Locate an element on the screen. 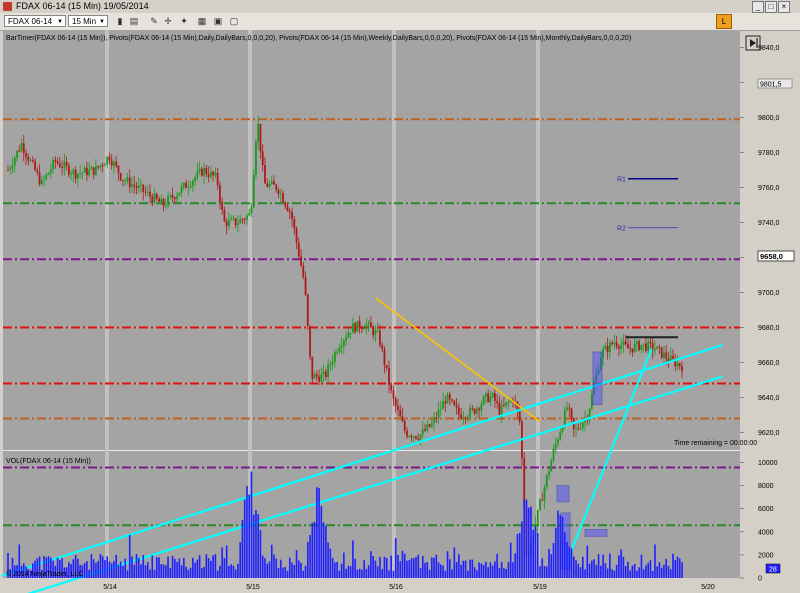 Image resolution: width=800 pixels, height=593 pixels. bar-type-icon: ▮ is located at coordinates (120, 21).